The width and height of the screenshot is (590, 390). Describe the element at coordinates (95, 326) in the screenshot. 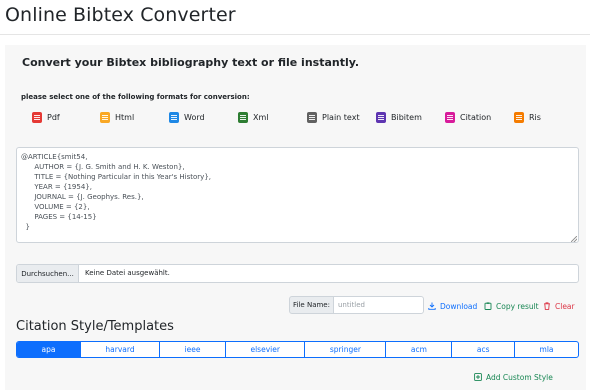

I see `citation-style-title: Citation Style/Templates` at that location.